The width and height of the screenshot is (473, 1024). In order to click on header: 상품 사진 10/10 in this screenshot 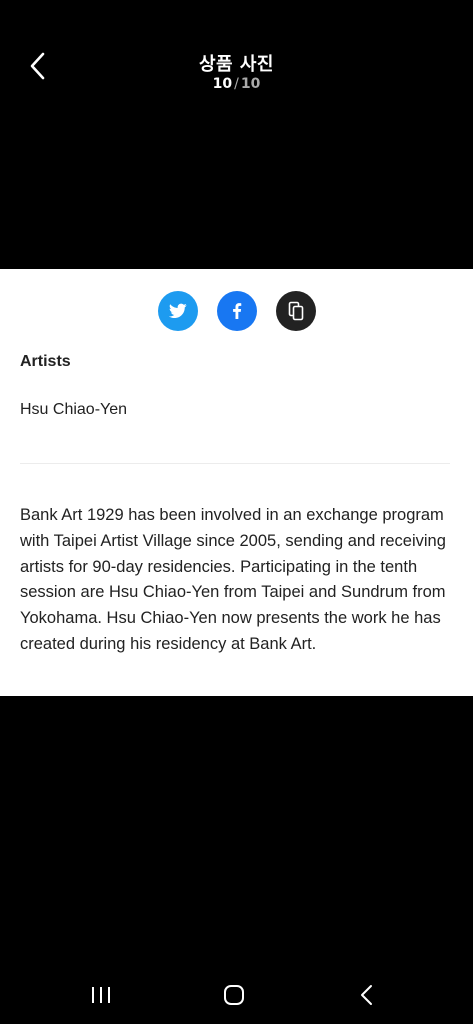, I will do `click(236, 60)`.